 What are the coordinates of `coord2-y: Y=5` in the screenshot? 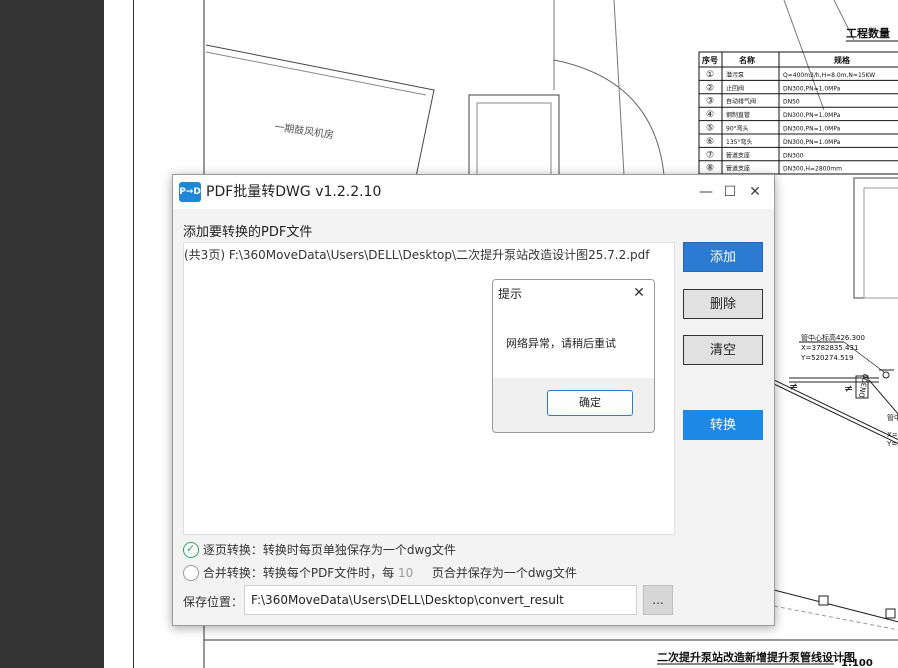 It's located at (892, 444).